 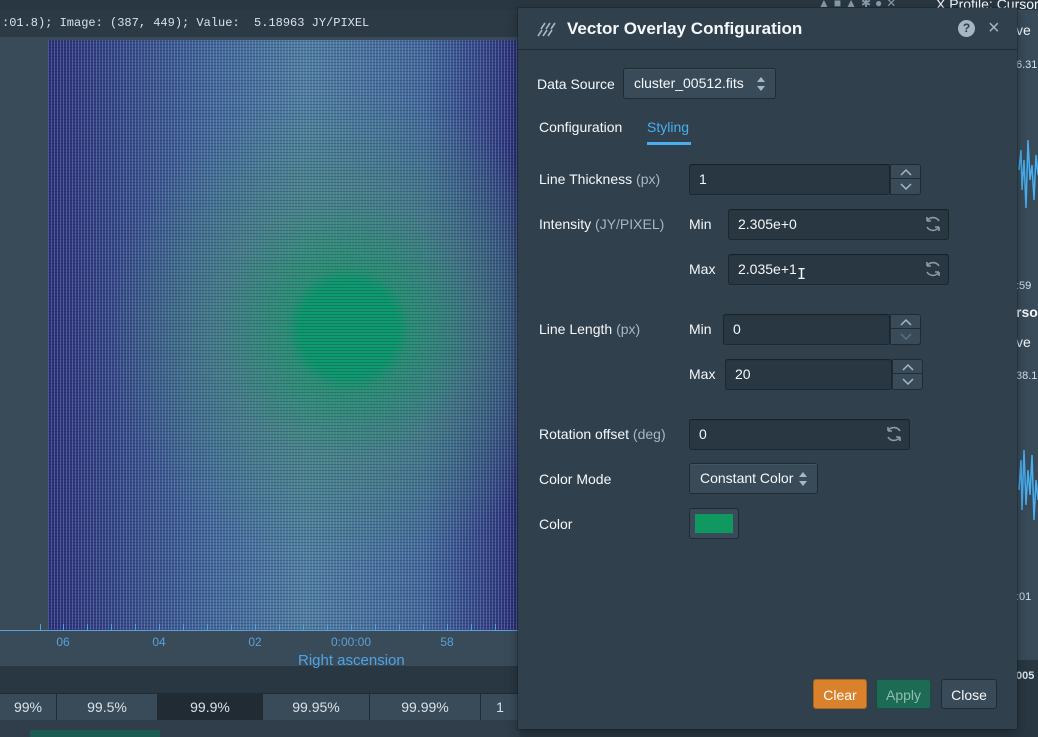 I want to click on caret-updown-icon, so click(x=803, y=479).